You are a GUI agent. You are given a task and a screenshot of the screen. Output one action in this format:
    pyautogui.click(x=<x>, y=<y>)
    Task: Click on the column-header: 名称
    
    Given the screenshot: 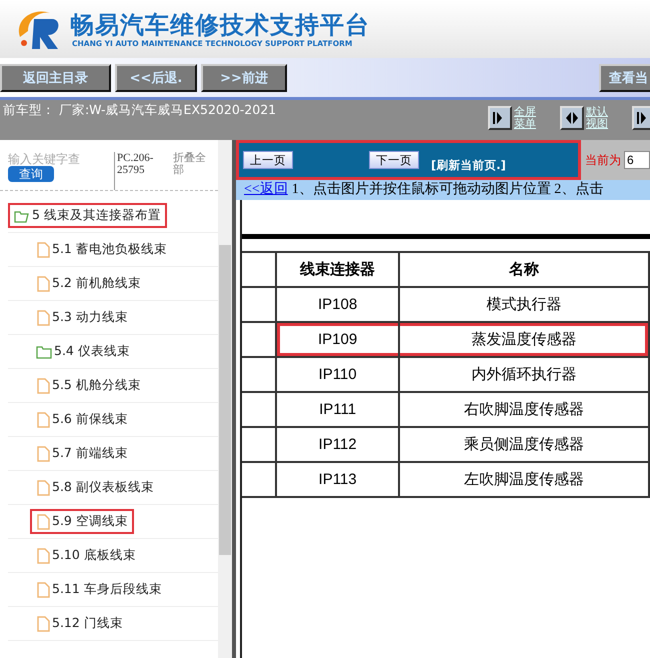 What is the action you would take?
    pyautogui.click(x=524, y=269)
    